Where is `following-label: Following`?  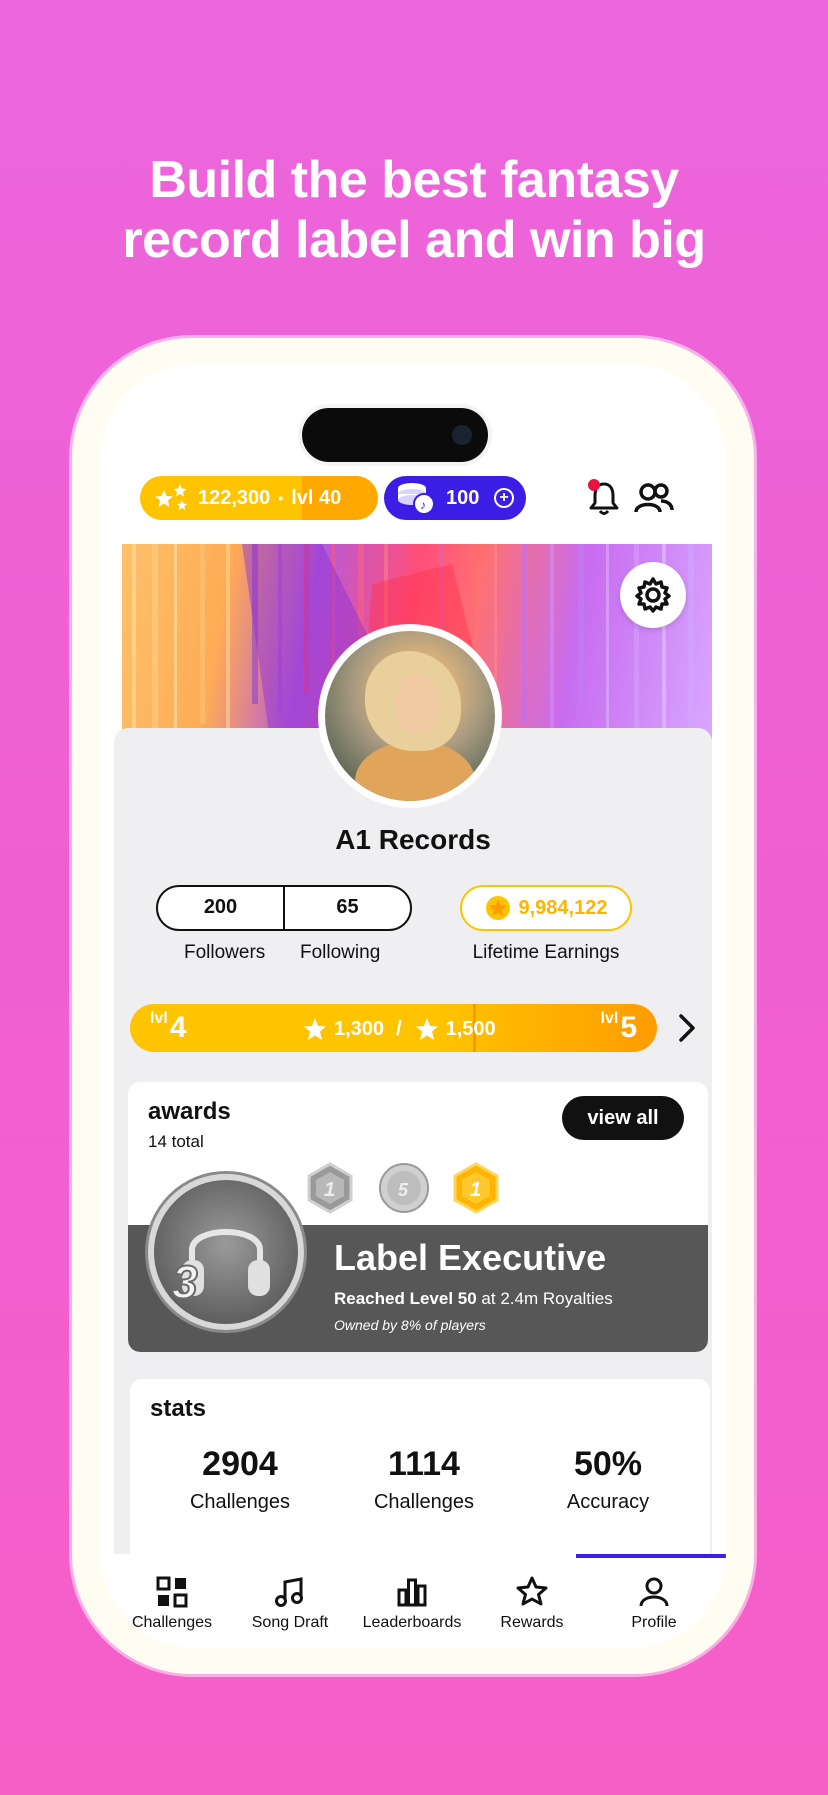
following-label: Following is located at coordinates (340, 952).